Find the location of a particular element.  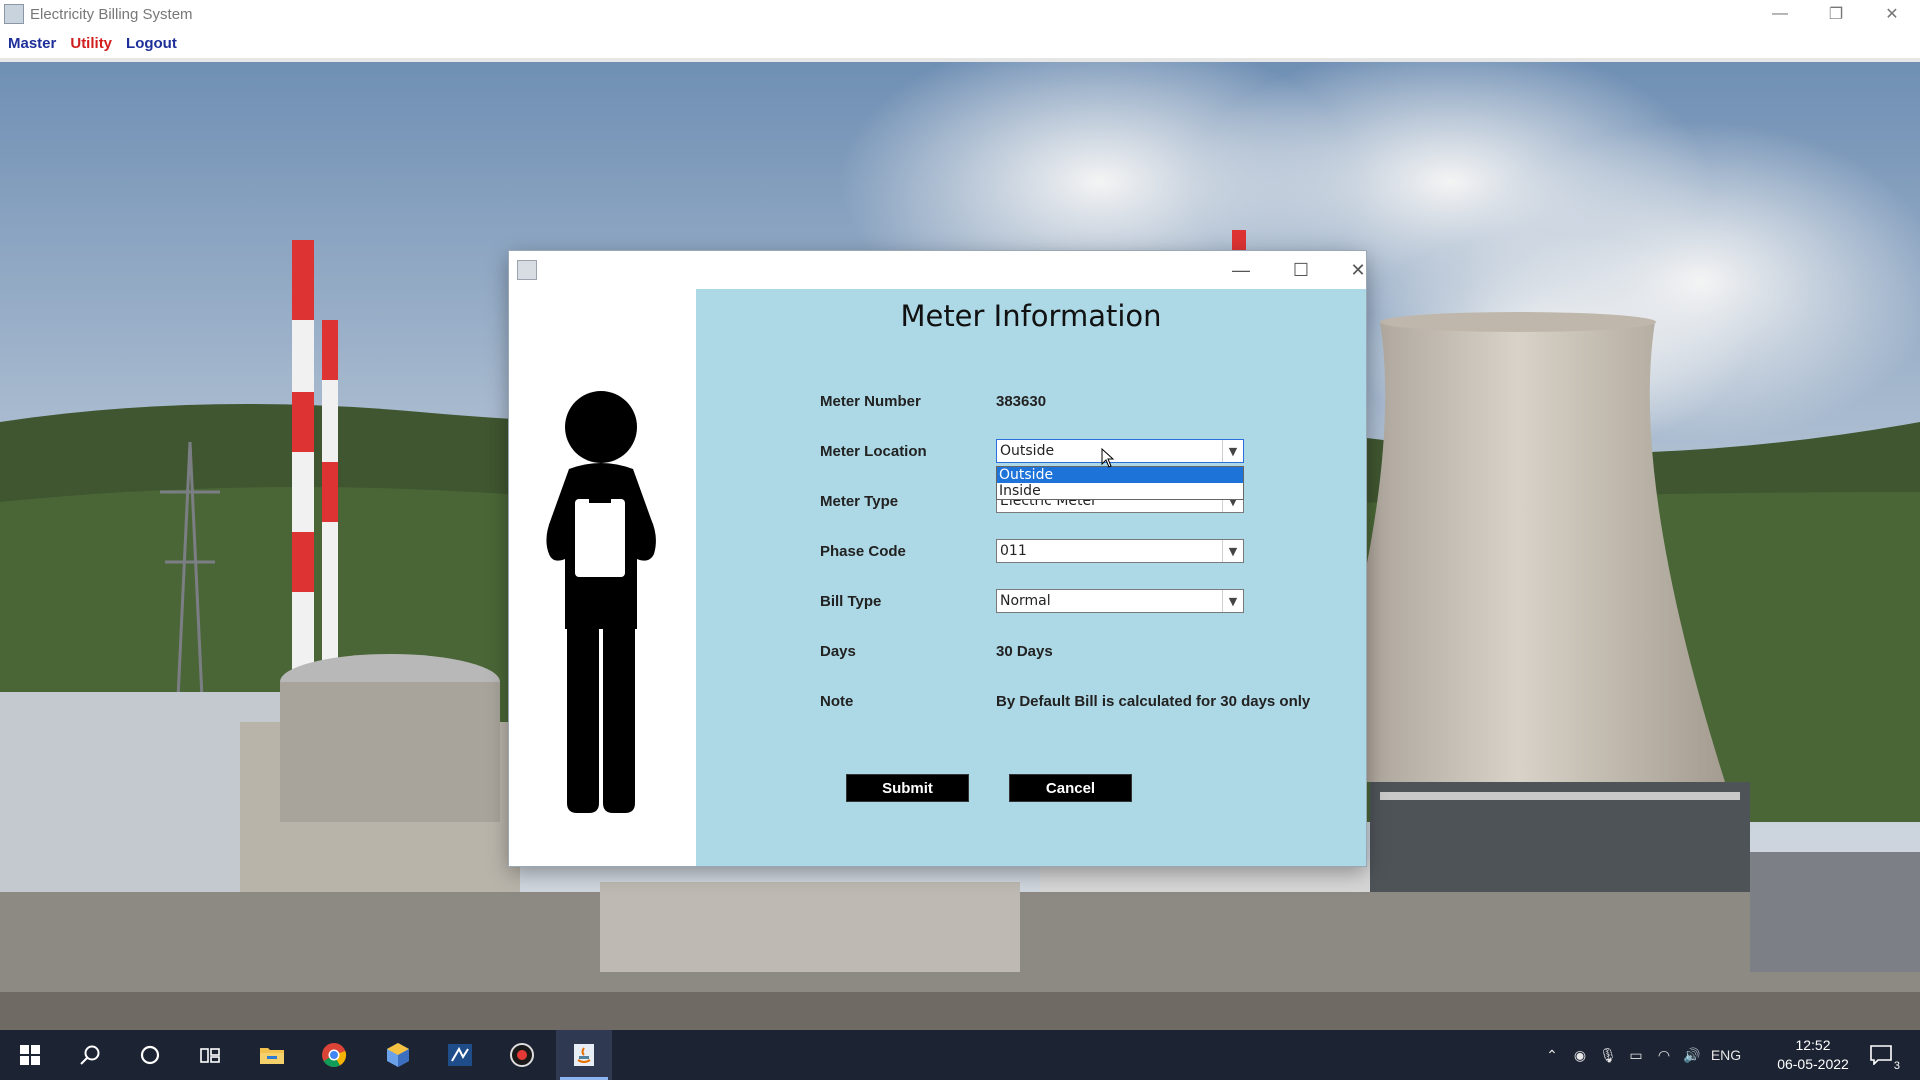

meter-location-label: Meter Location is located at coordinates (873, 451).